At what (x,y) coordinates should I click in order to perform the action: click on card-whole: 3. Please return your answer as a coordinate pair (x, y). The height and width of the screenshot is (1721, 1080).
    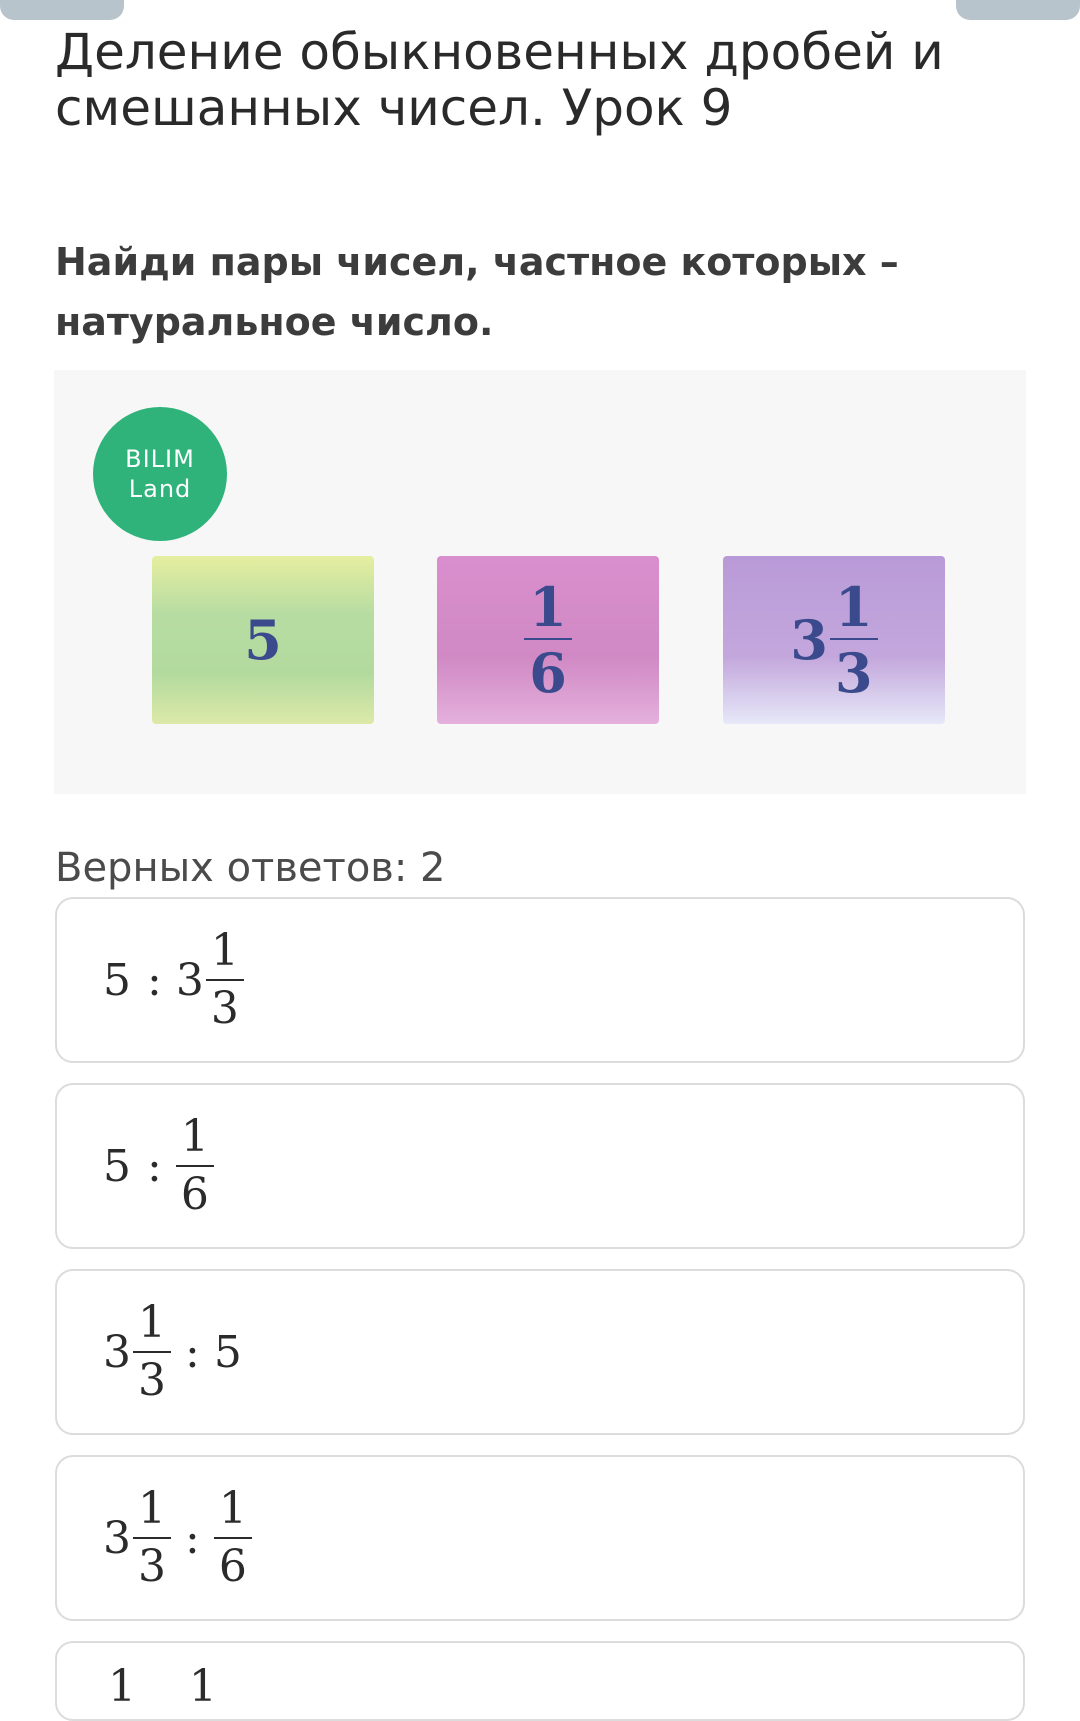
    Looking at the image, I should click on (809, 640).